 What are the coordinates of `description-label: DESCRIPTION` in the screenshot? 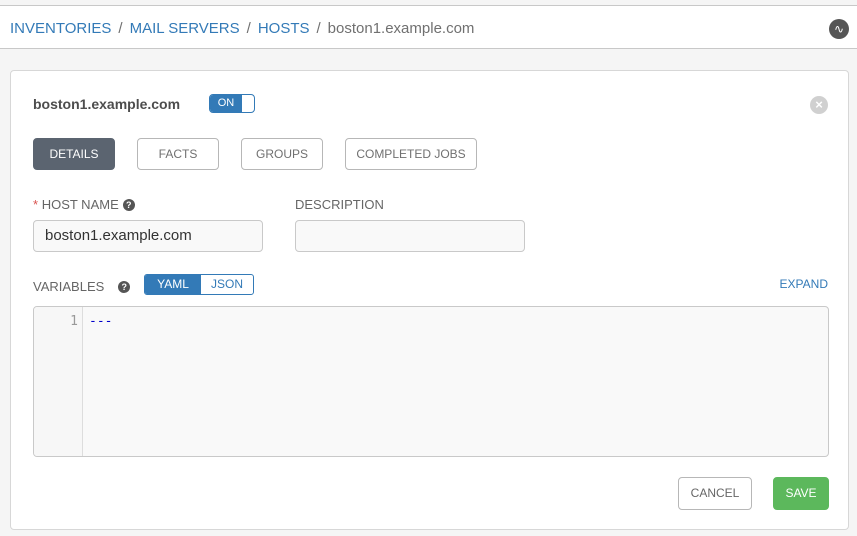 It's located at (339, 204).